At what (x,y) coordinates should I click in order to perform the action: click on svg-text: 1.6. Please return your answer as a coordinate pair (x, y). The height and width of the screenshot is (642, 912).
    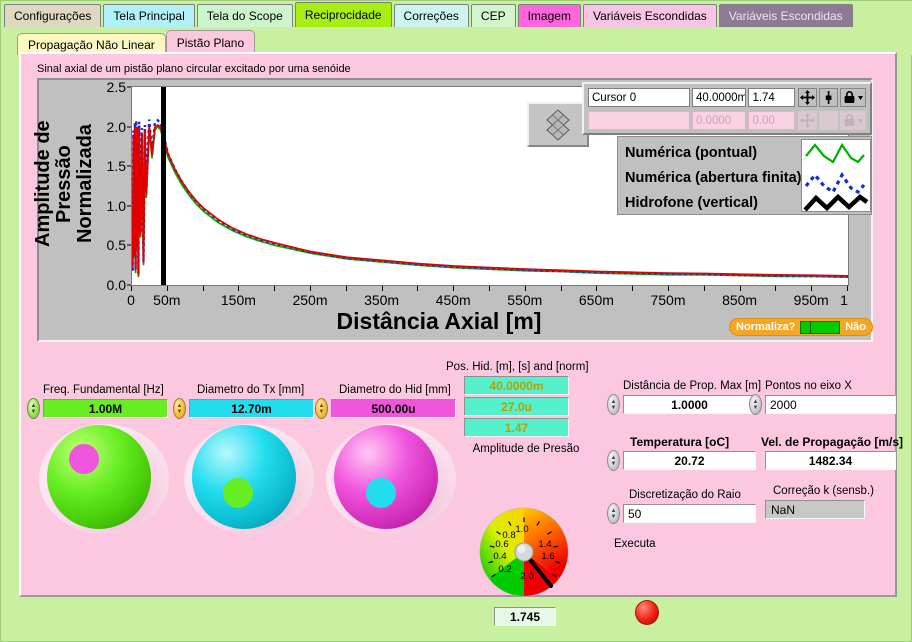
    Looking at the image, I should click on (547, 556).